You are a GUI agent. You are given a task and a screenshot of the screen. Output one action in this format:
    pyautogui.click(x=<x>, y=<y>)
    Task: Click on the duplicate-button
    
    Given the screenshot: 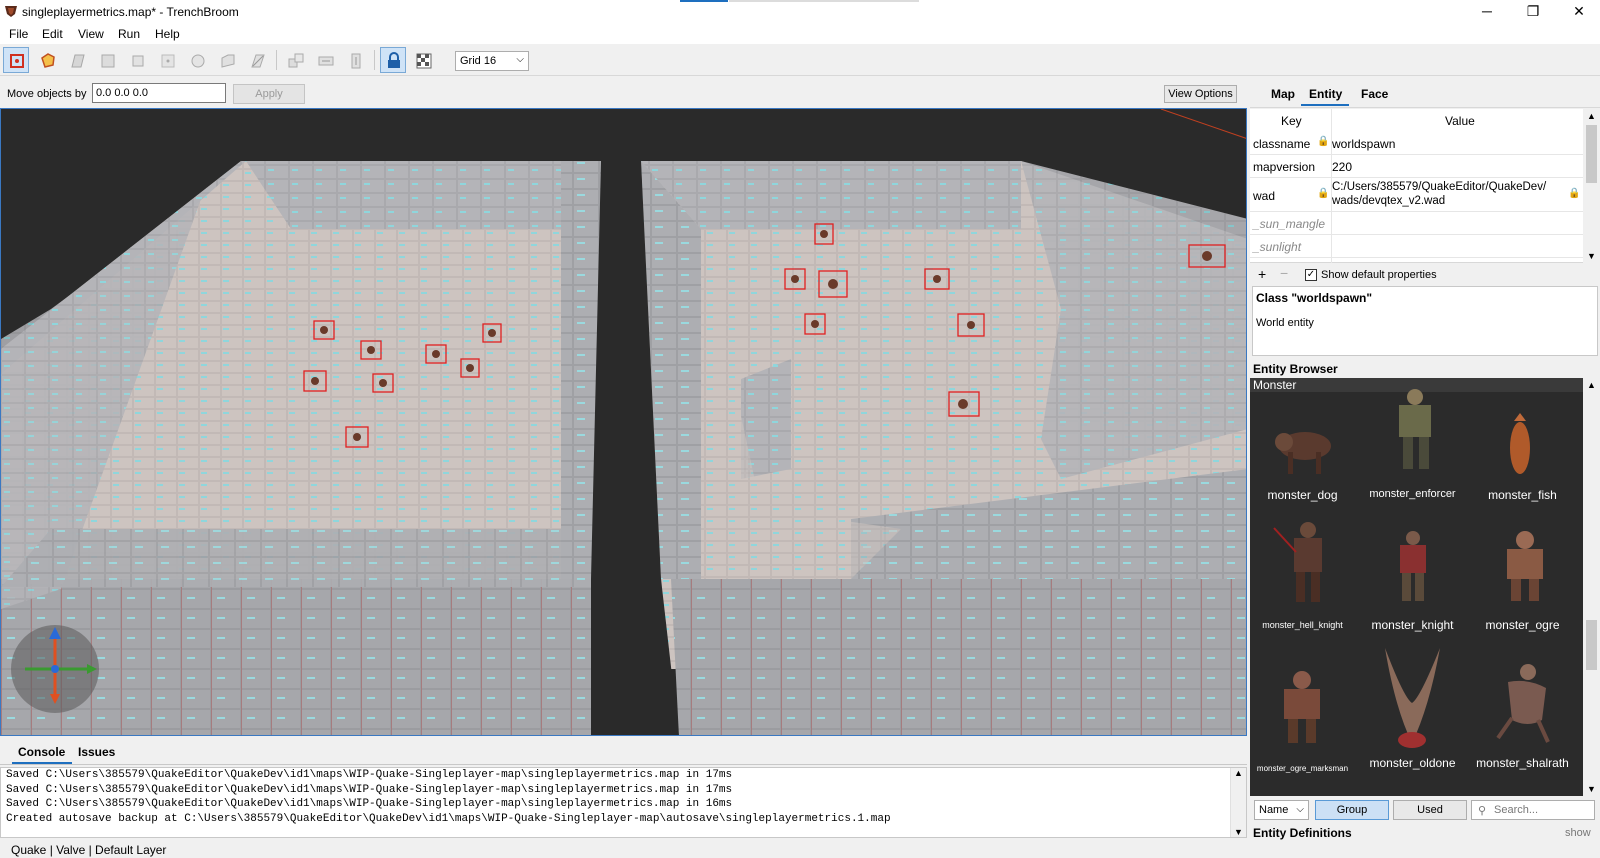 What is the action you would take?
    pyautogui.click(x=295, y=60)
    